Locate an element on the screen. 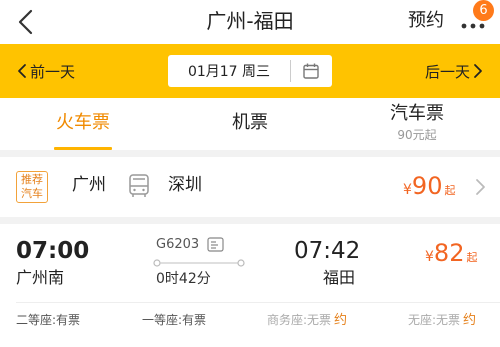  price-value: 82 is located at coordinates (449, 253).